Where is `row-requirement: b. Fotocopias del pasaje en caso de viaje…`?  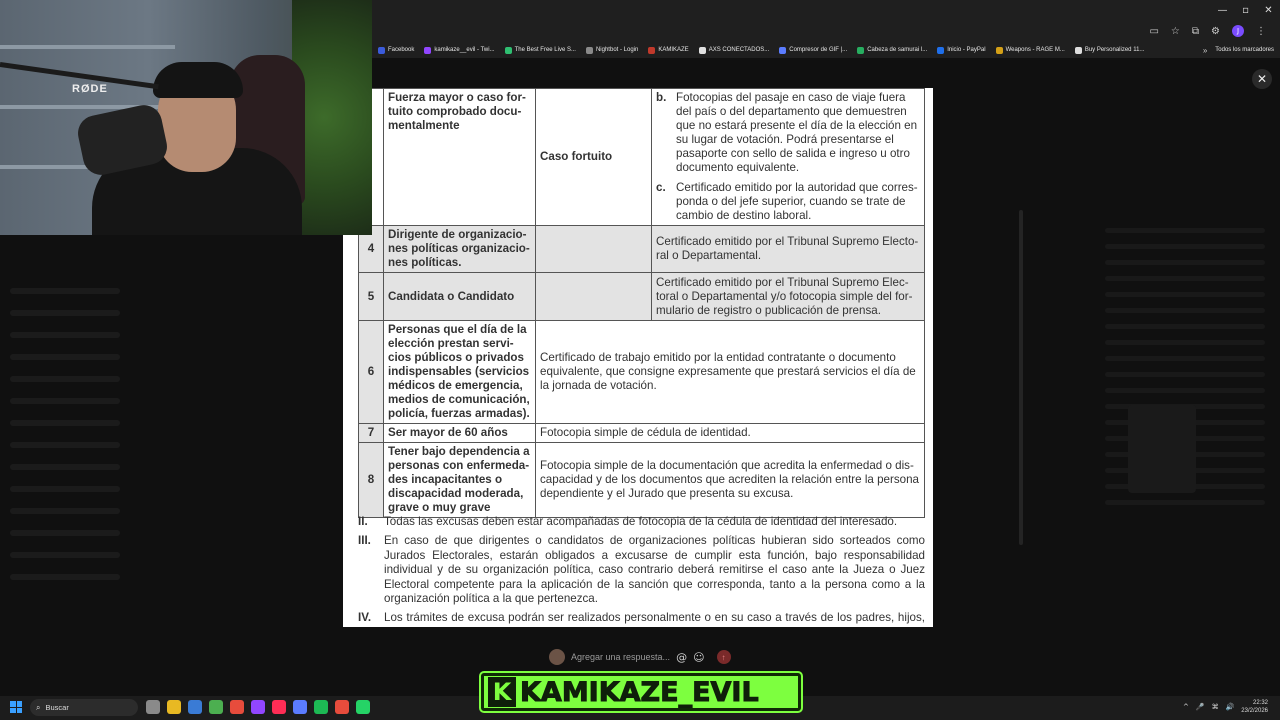 row-requirement: b. Fotocopias del pasaje en caso de viaje… is located at coordinates (788, 157).